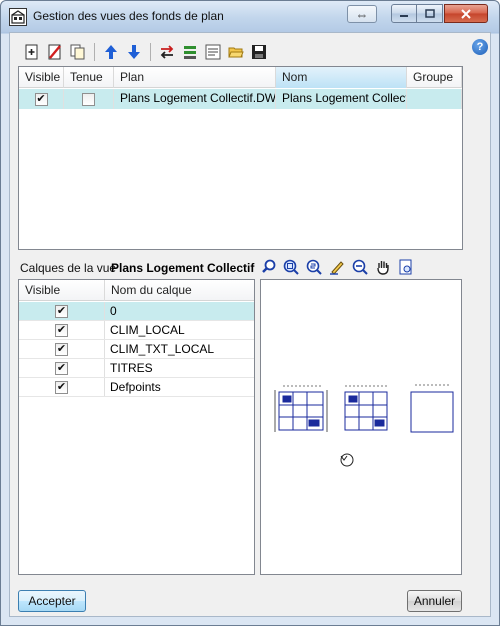 The image size is (500, 626). I want to click on layers-label: Calques de la vue, so click(68, 268).